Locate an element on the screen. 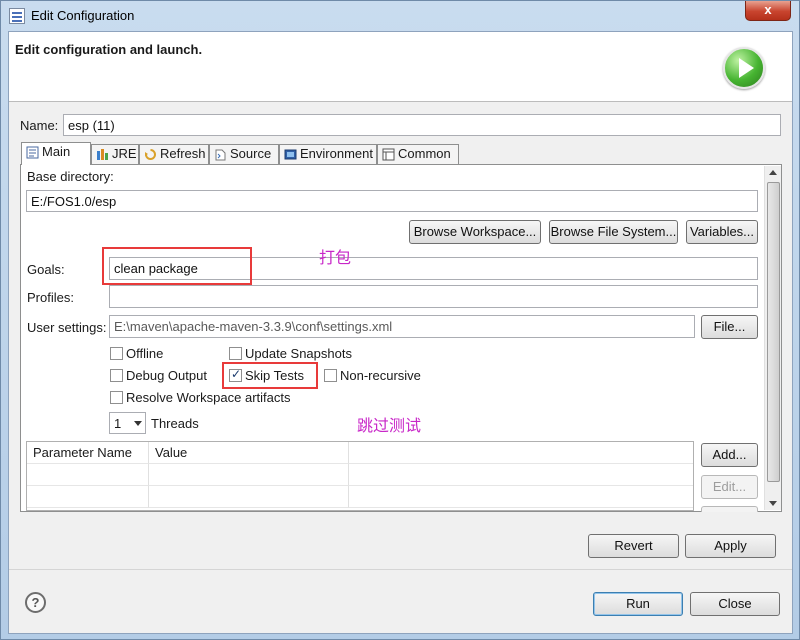  tab-refresh: Refresh is located at coordinates (174, 154).